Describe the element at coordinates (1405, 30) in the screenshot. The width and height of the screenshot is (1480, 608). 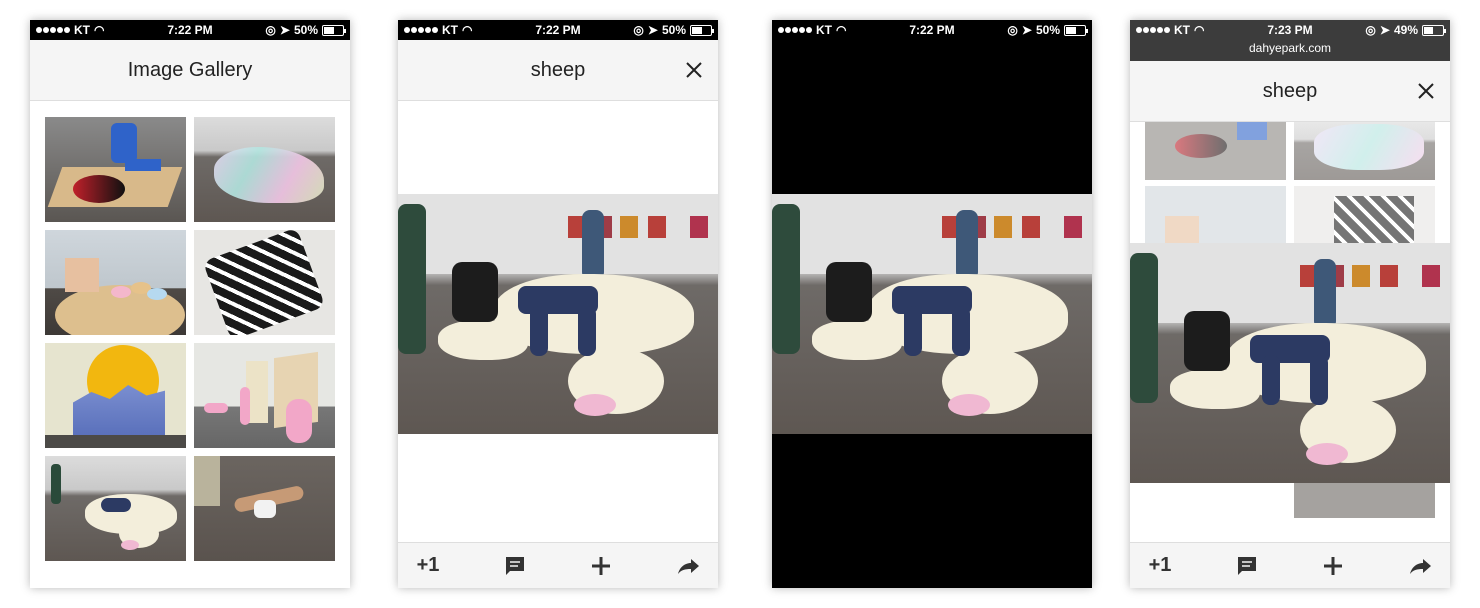
I see `battery-percent: 49%` at that location.